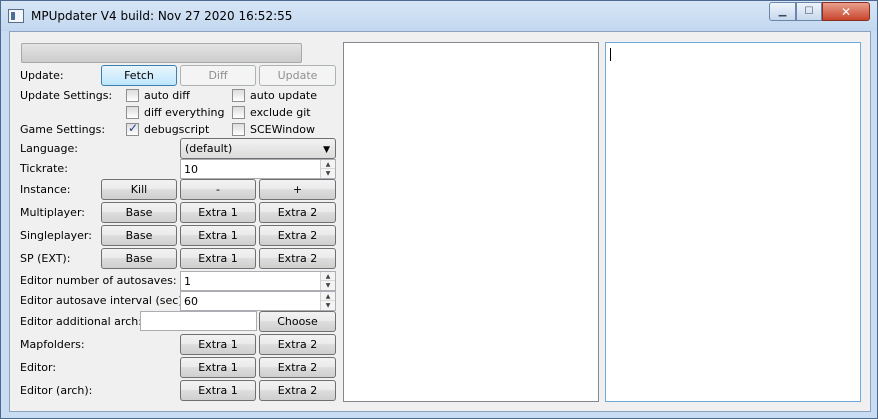 The image size is (878, 419). I want to click on fetch-button: Fetch, so click(139, 75).